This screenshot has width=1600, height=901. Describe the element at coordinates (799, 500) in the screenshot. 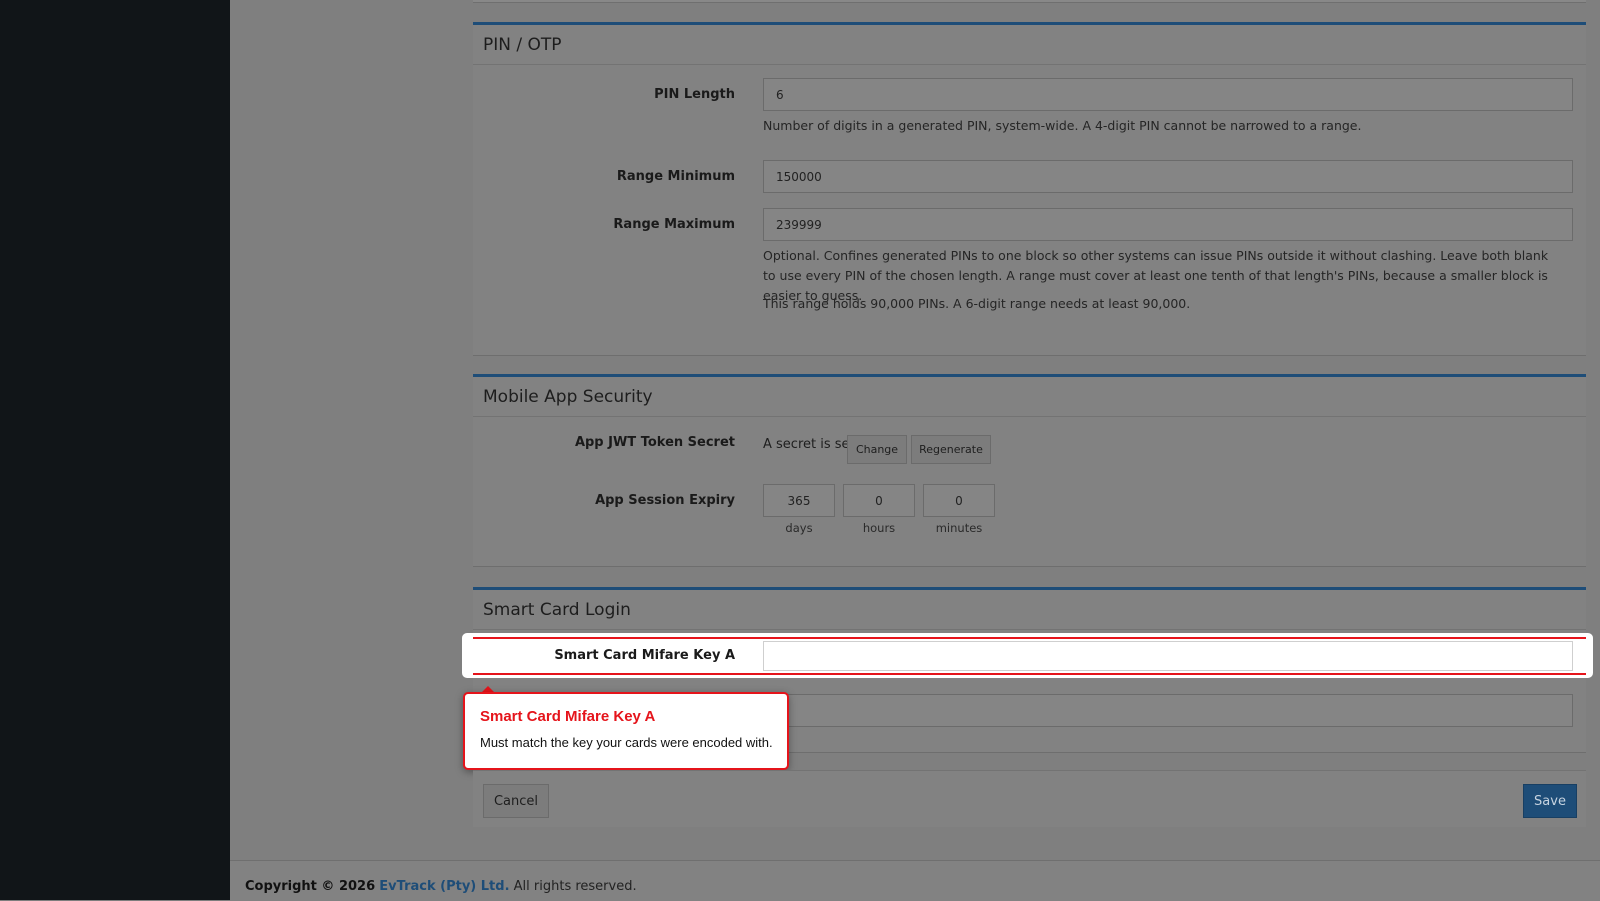

I see `session-days-input: 365` at that location.